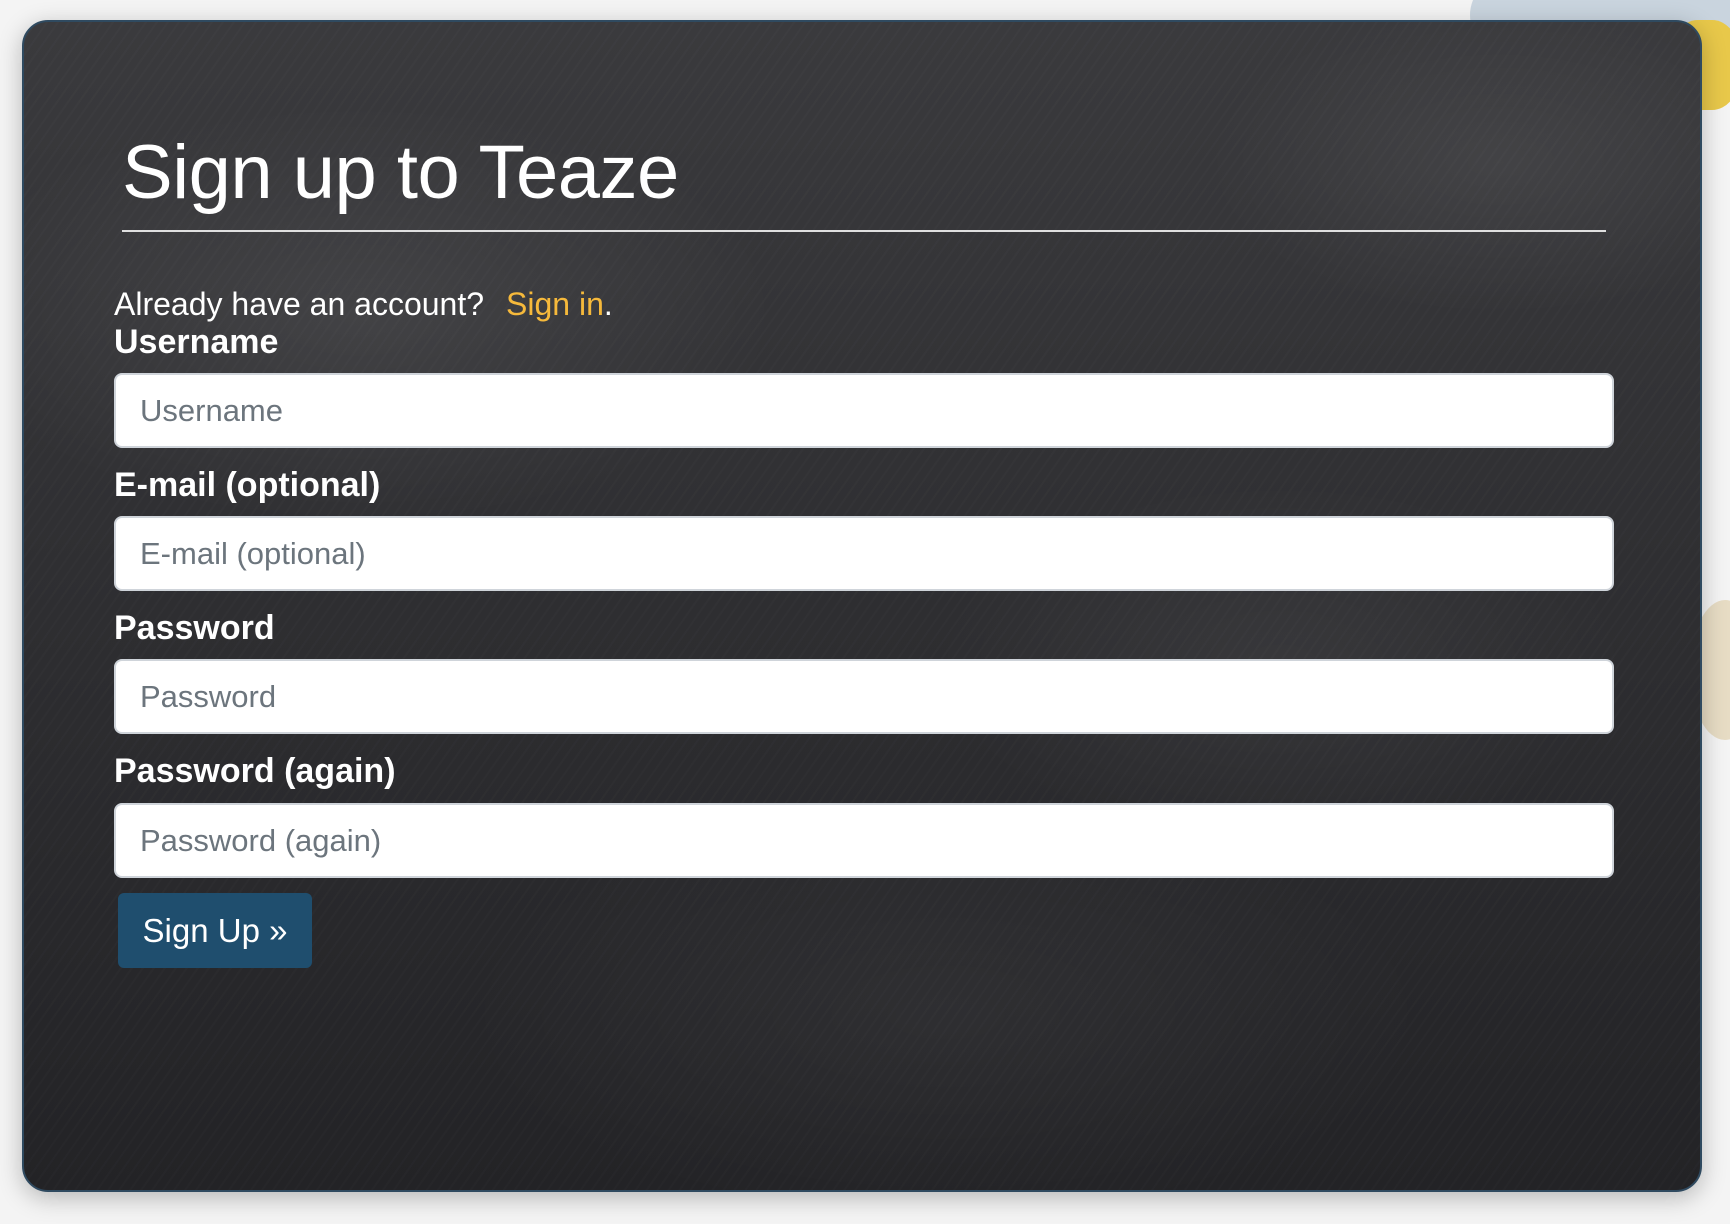 This screenshot has width=1730, height=1224. I want to click on password-again-label: Password (again), so click(255, 771).